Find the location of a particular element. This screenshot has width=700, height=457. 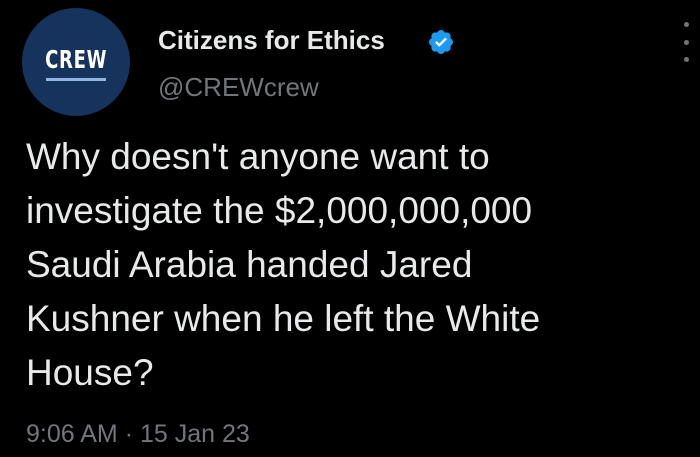

tweet-time: 9:06 AM is located at coordinates (72, 434).